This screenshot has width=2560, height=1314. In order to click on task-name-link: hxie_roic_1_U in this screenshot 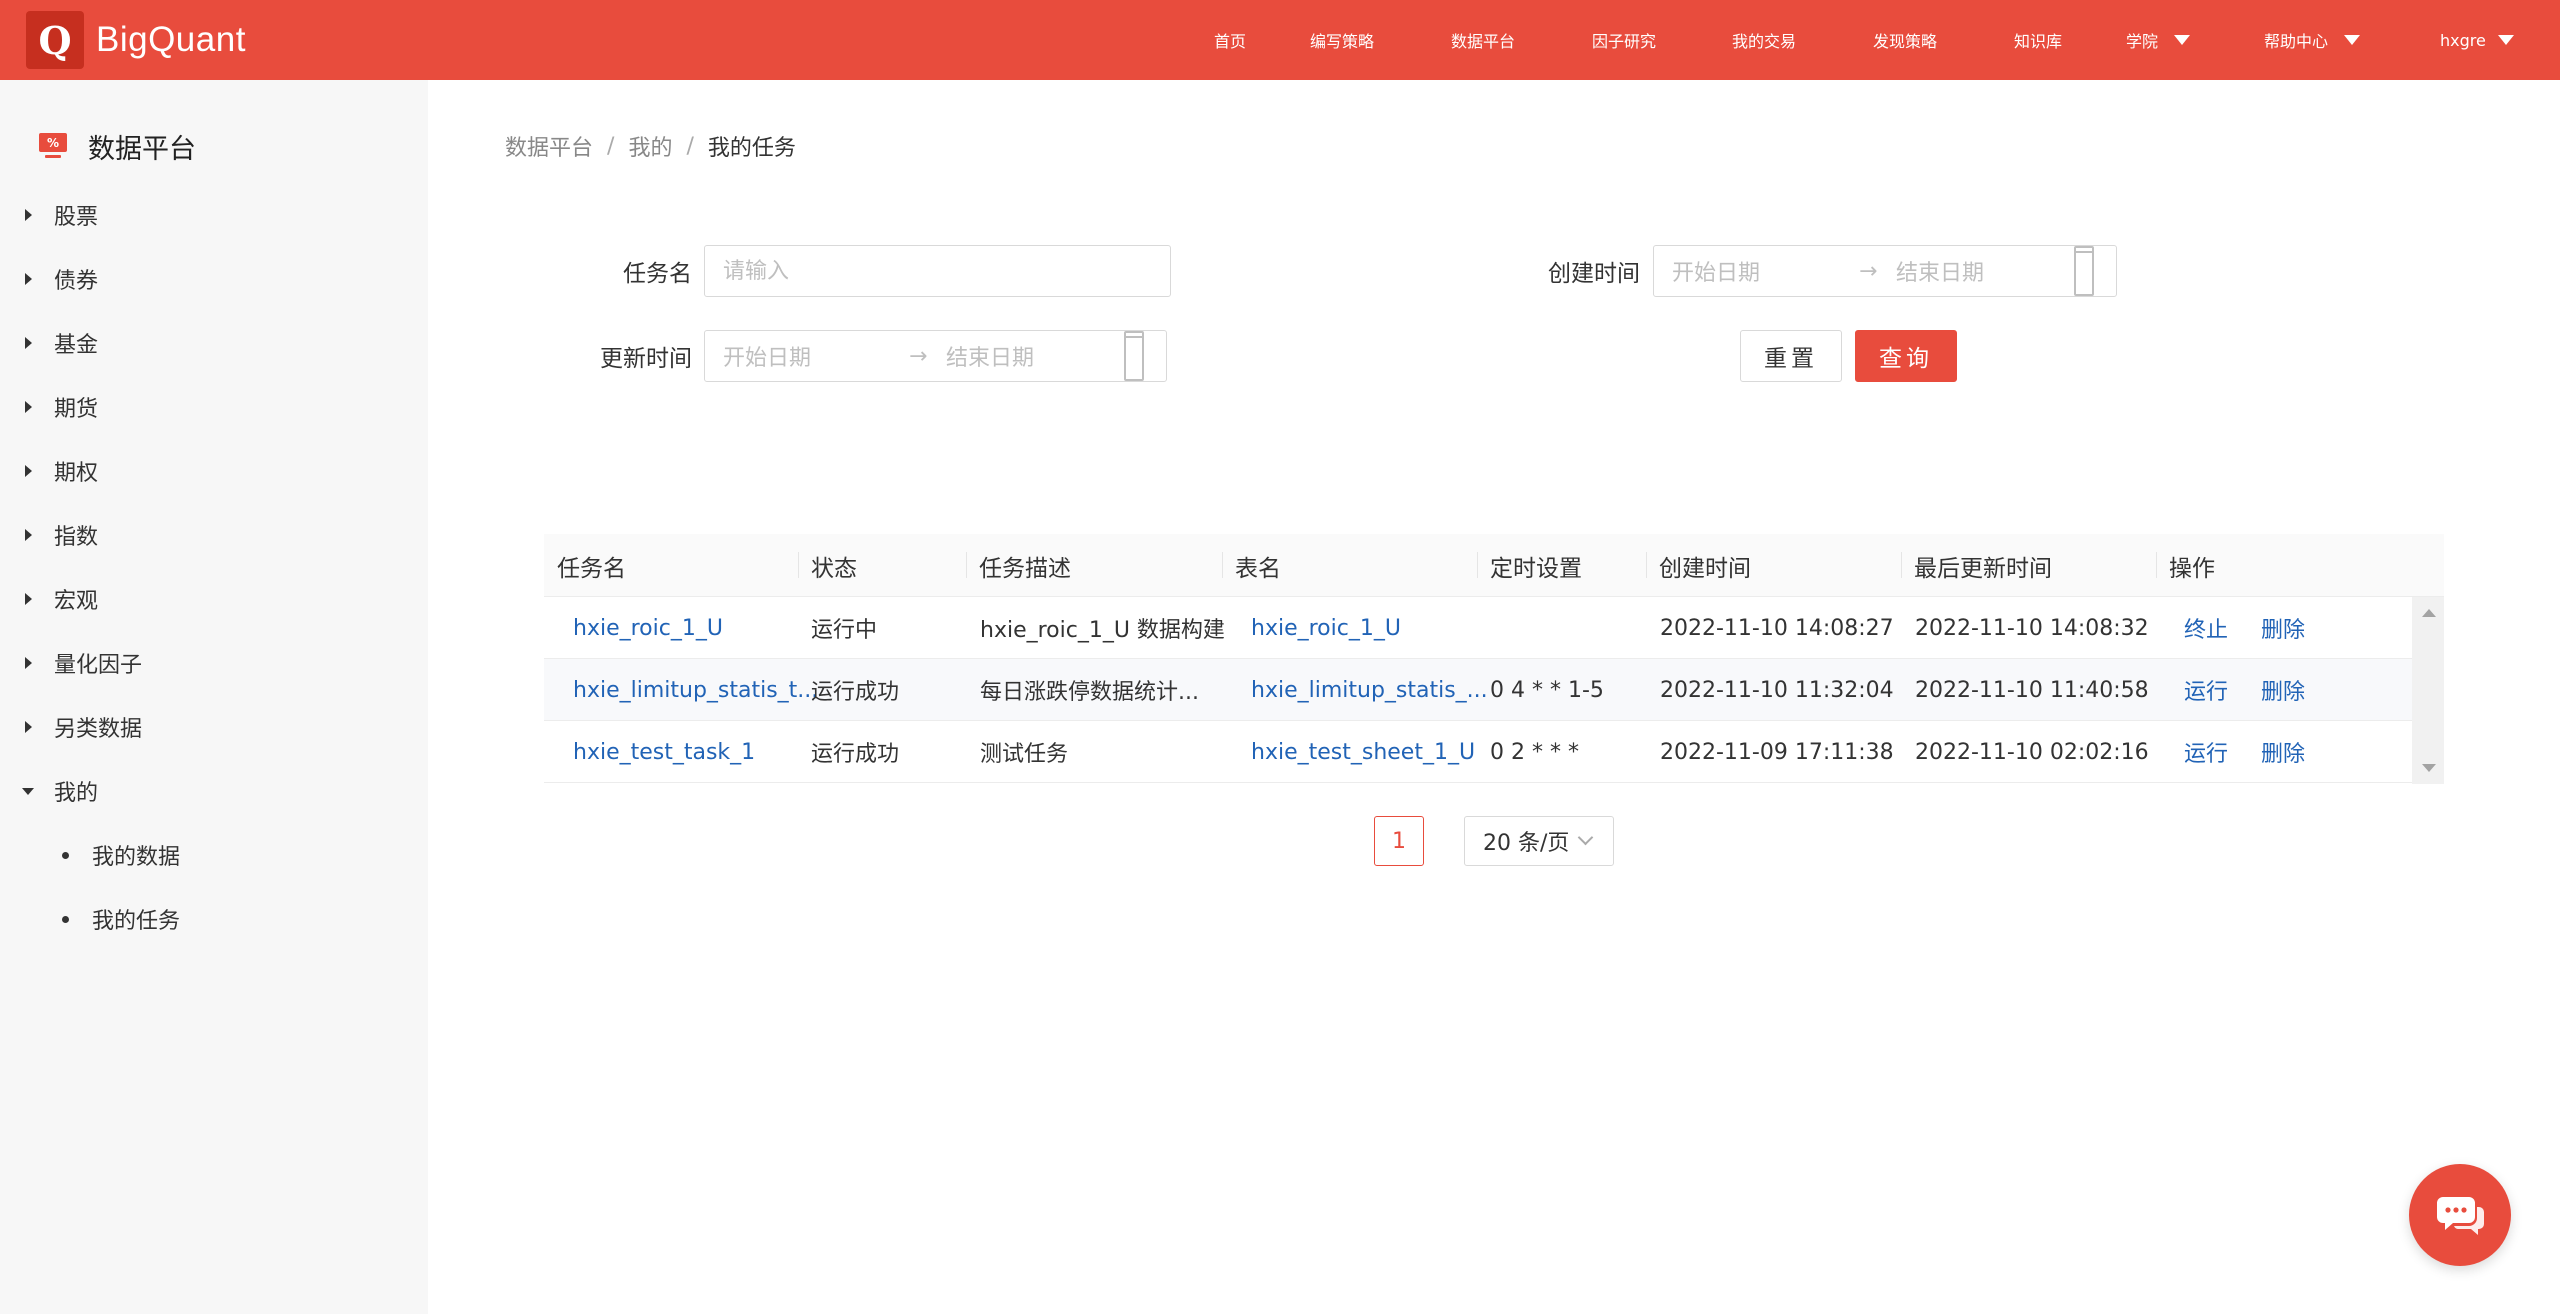, I will do `click(648, 628)`.